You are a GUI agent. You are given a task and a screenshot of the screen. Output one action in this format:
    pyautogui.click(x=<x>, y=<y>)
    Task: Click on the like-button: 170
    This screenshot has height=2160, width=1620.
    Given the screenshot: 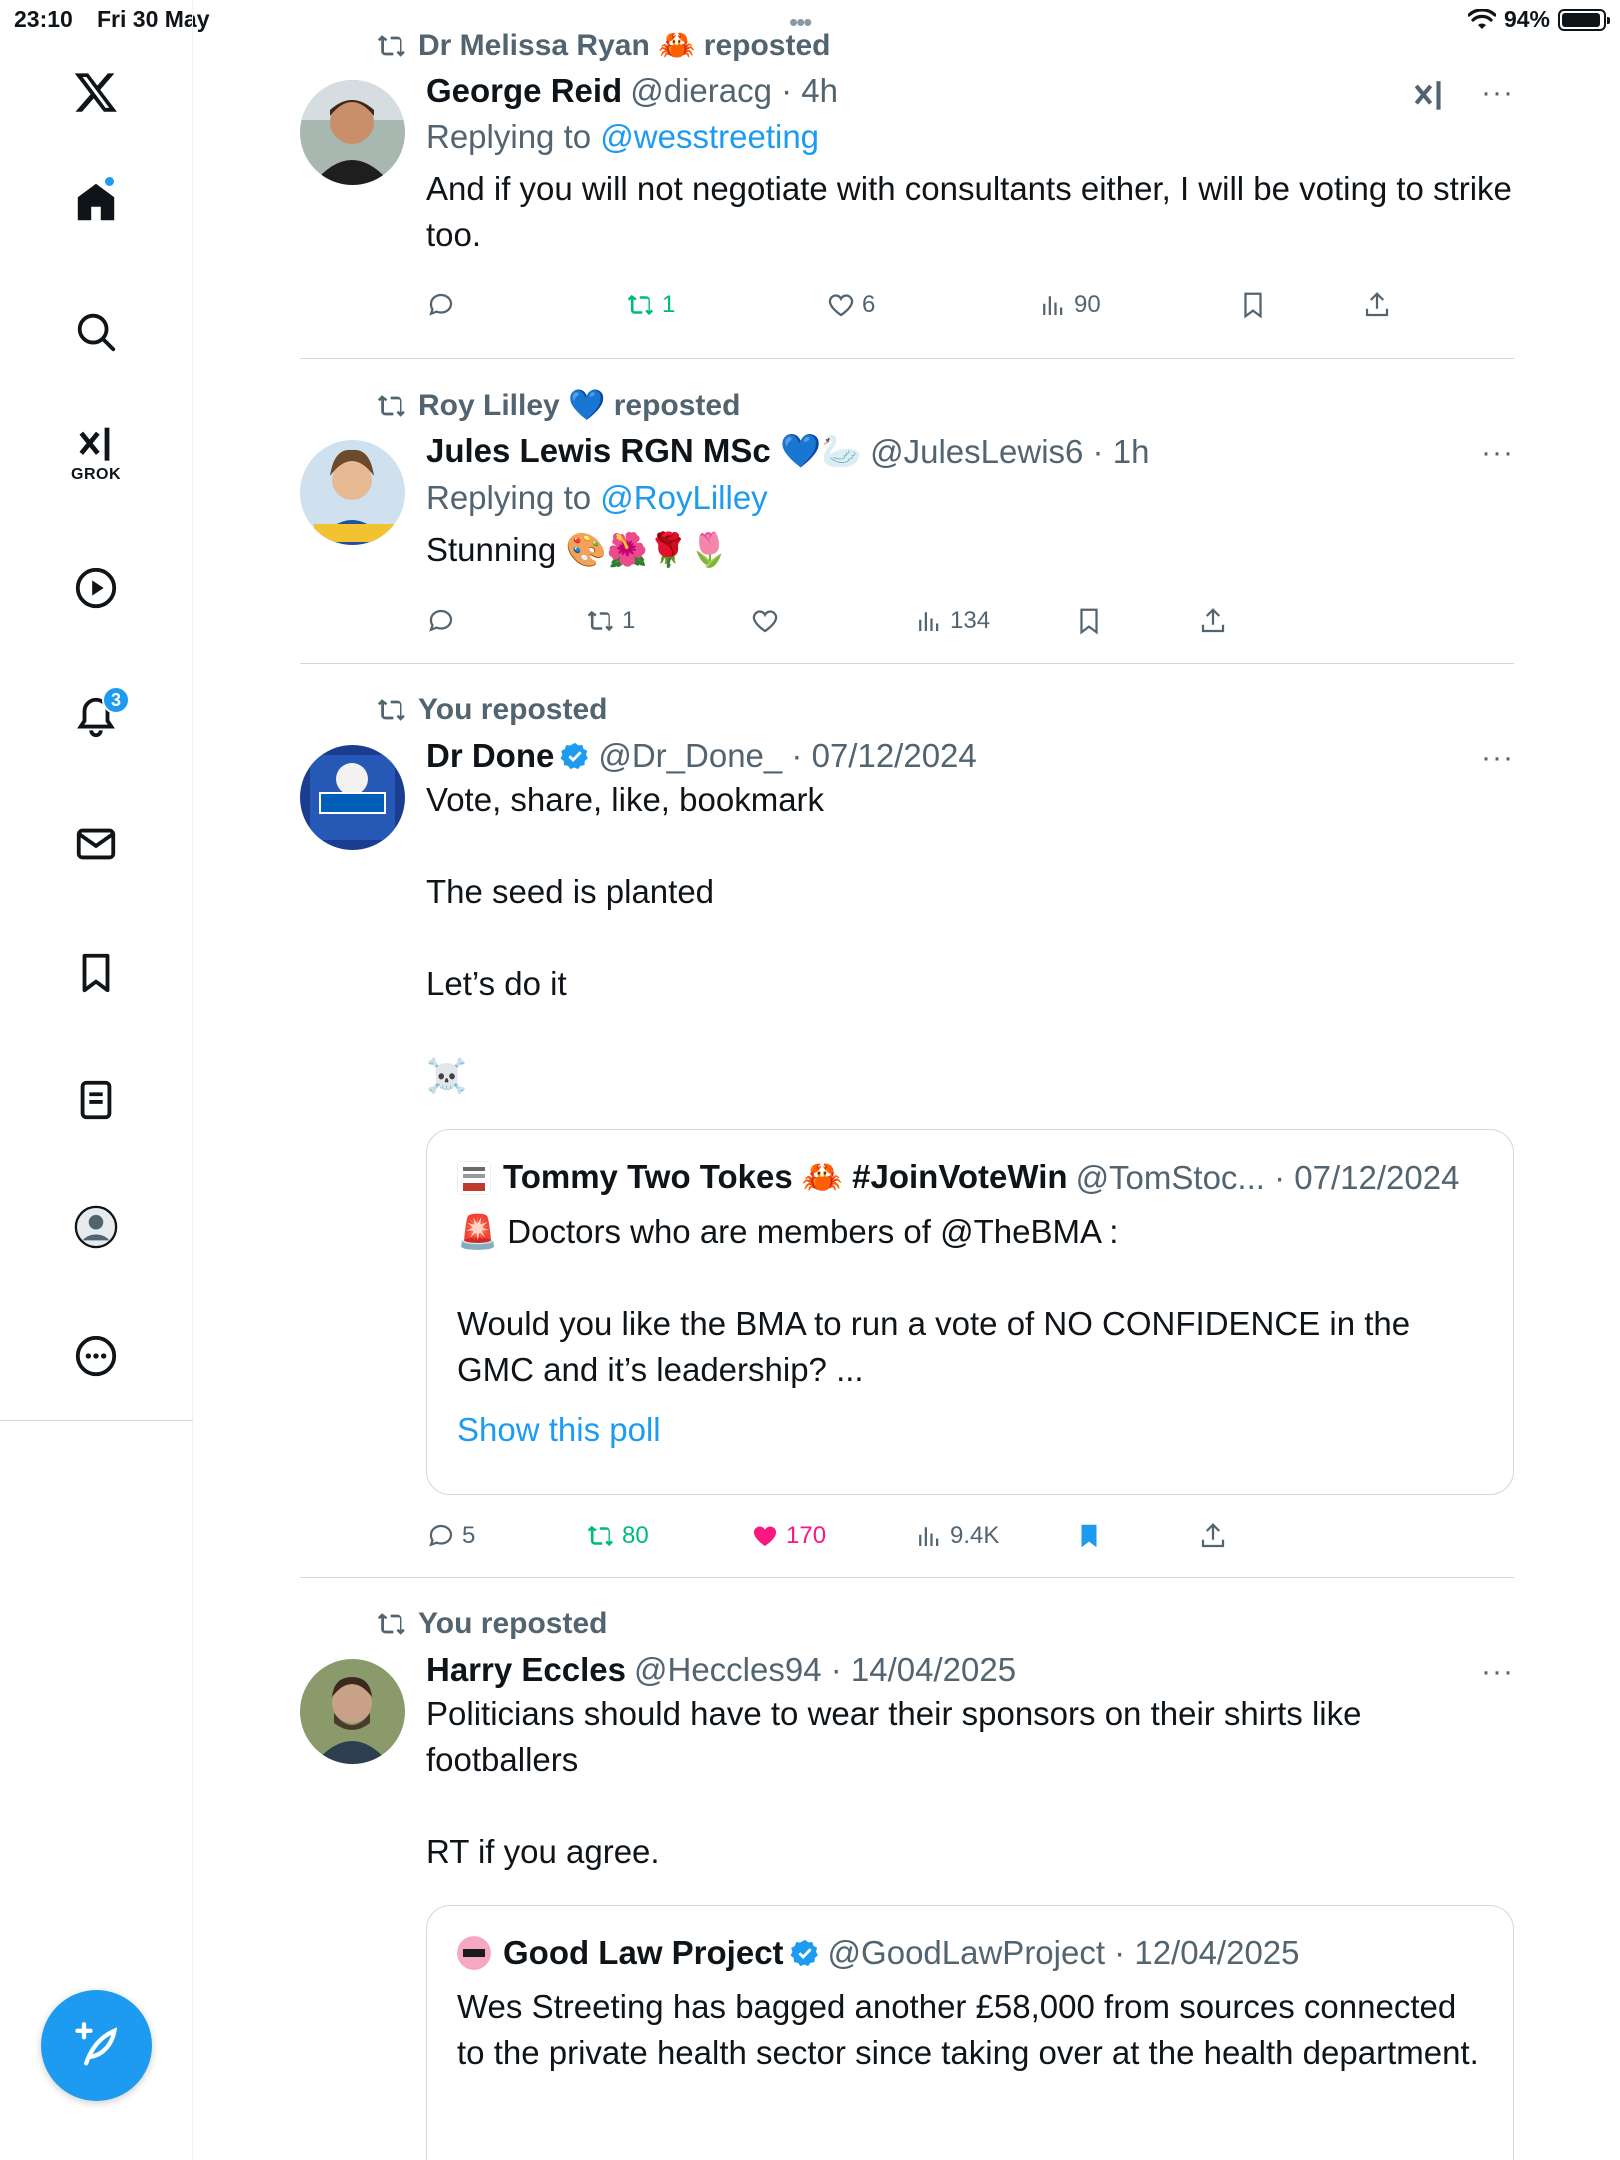 What is the action you would take?
    pyautogui.click(x=788, y=1536)
    